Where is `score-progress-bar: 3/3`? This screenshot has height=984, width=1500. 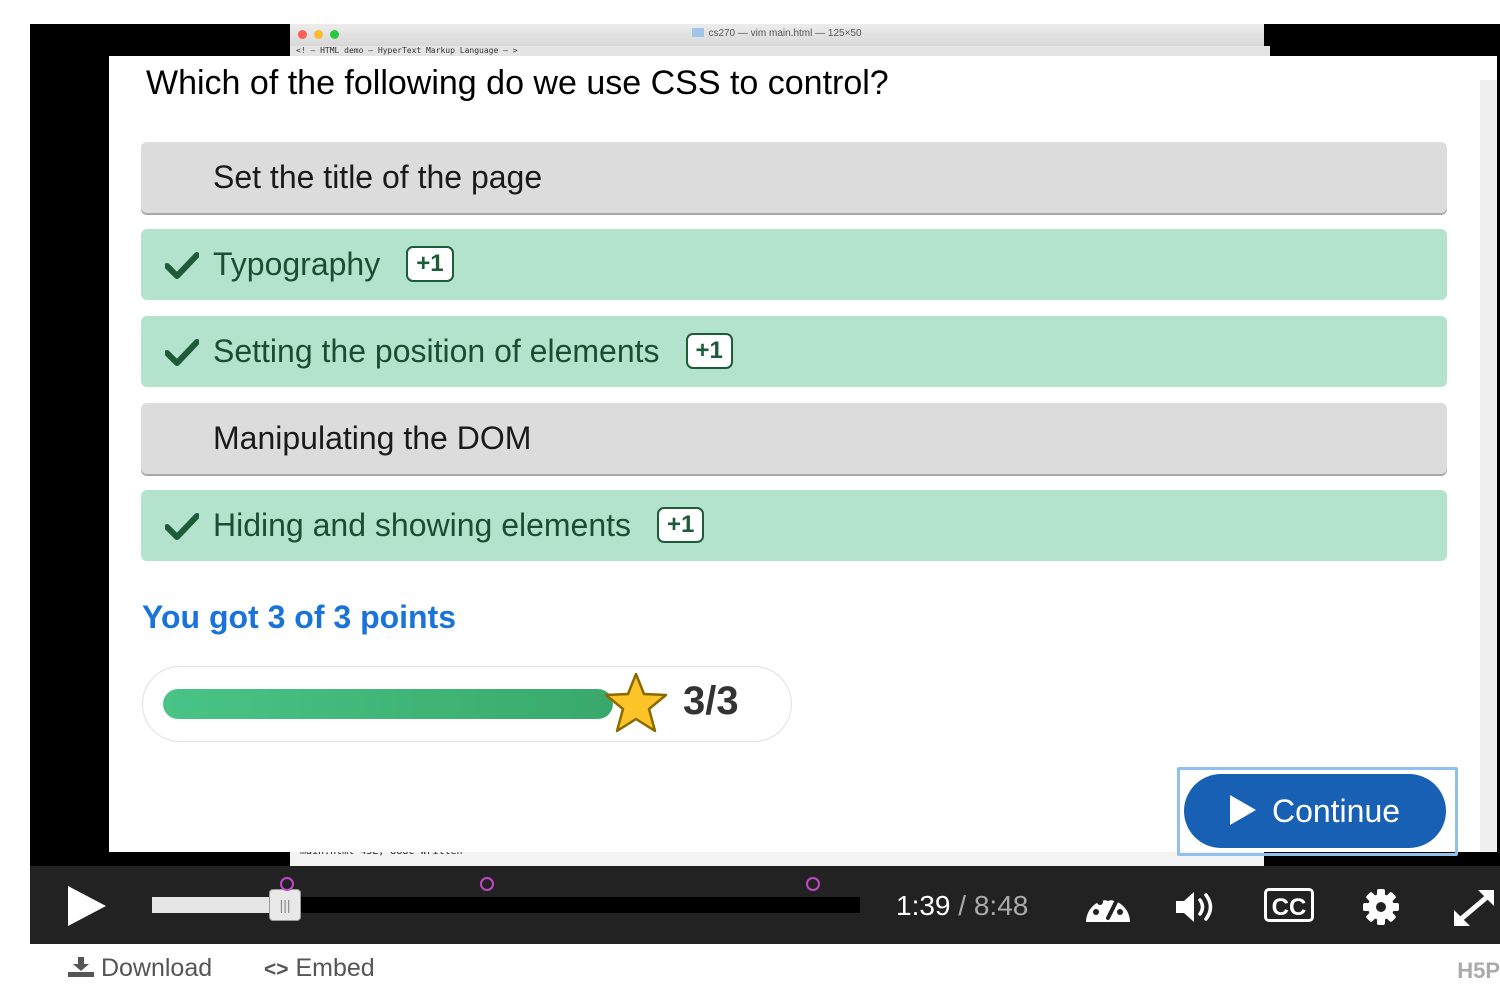
score-progress-bar: 3/3 is located at coordinates (467, 704).